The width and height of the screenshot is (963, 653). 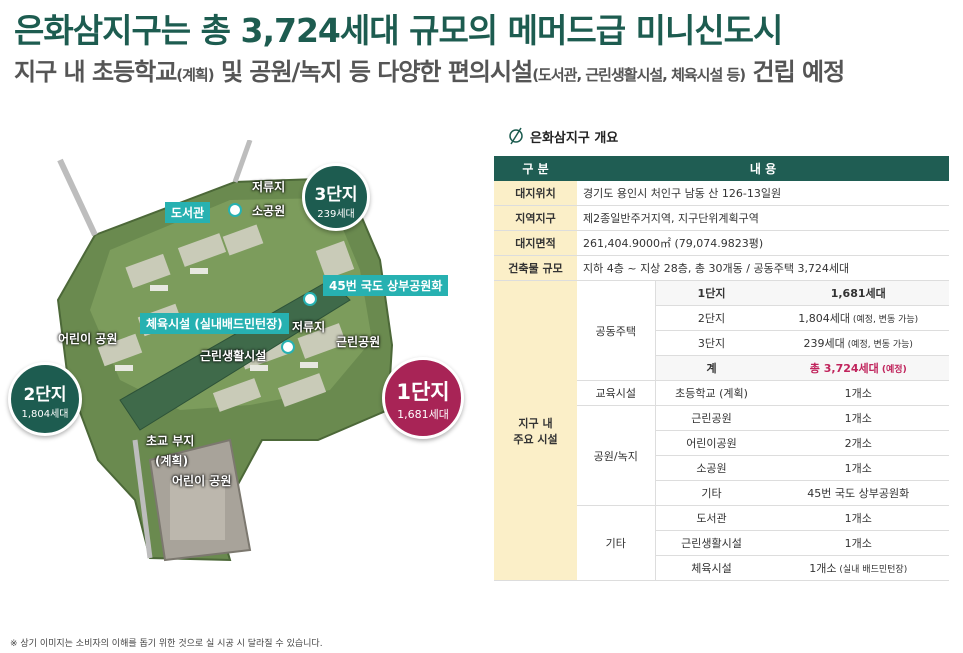 I want to click on others-item-note: (실내 배드민턴장), so click(x=872, y=570).